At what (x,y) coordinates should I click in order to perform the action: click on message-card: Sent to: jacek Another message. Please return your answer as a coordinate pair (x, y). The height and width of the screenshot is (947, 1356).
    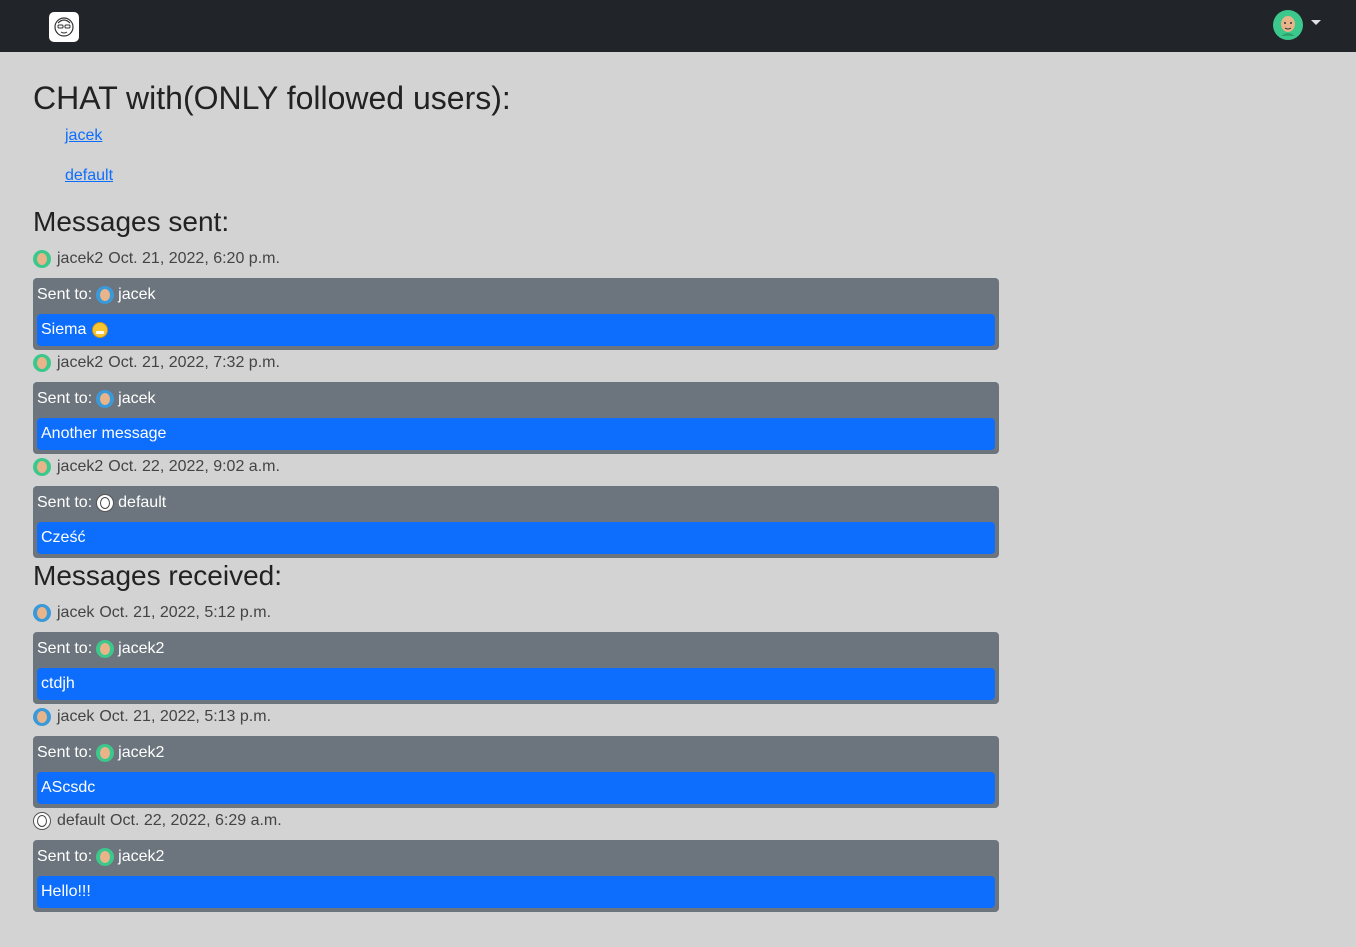
    Looking at the image, I should click on (516, 418).